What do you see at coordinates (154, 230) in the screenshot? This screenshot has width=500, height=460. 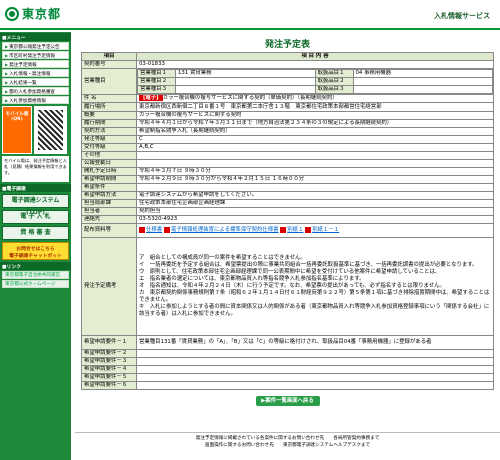 I see `document-link-label: 仕様書` at bounding box center [154, 230].